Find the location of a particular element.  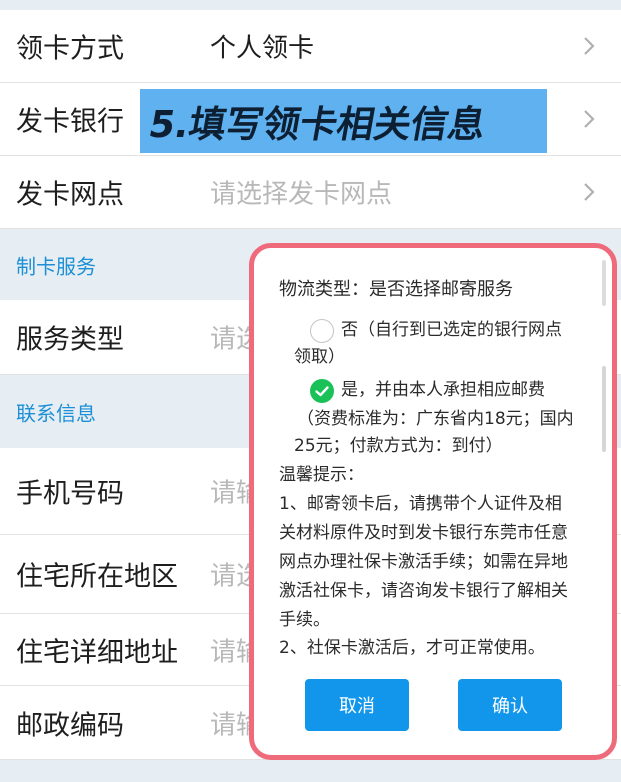

tutorial-step-banner: 5.填写领卡相关信息 is located at coordinates (343, 121).